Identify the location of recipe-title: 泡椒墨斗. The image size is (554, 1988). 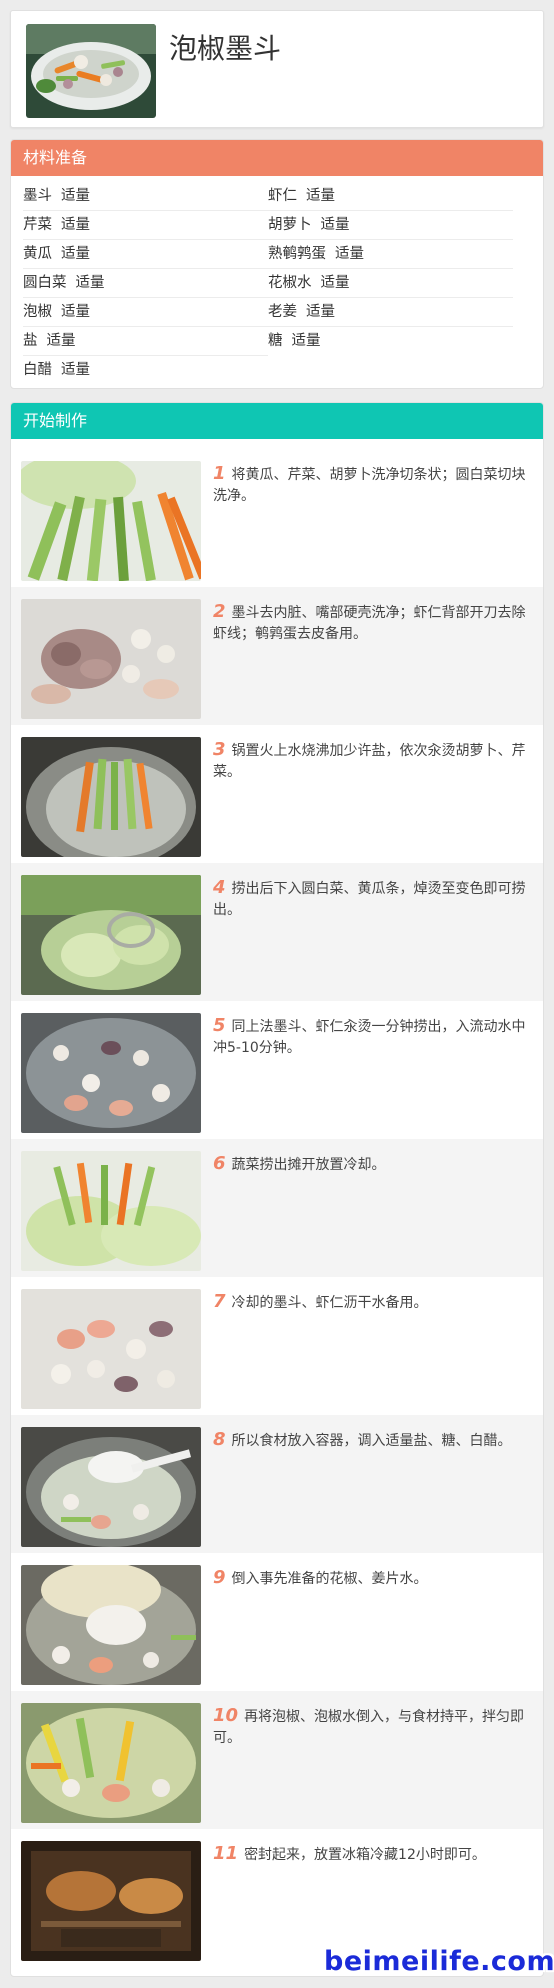
(225, 48).